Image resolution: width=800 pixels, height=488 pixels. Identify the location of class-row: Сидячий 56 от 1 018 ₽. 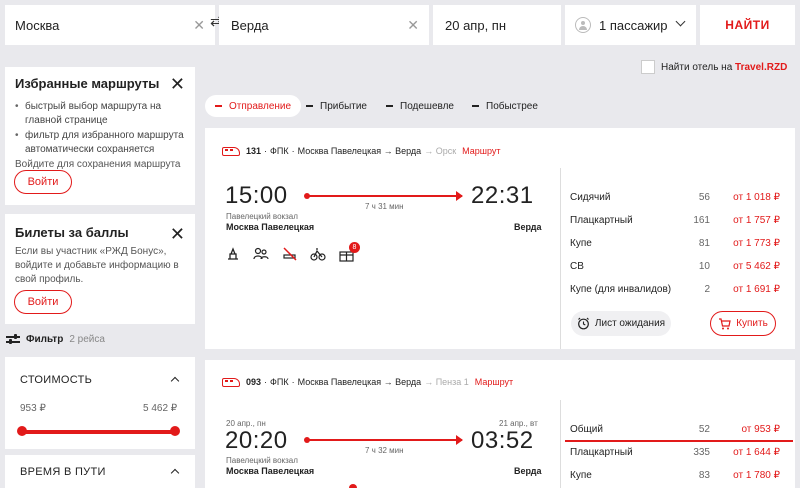
(675, 200).